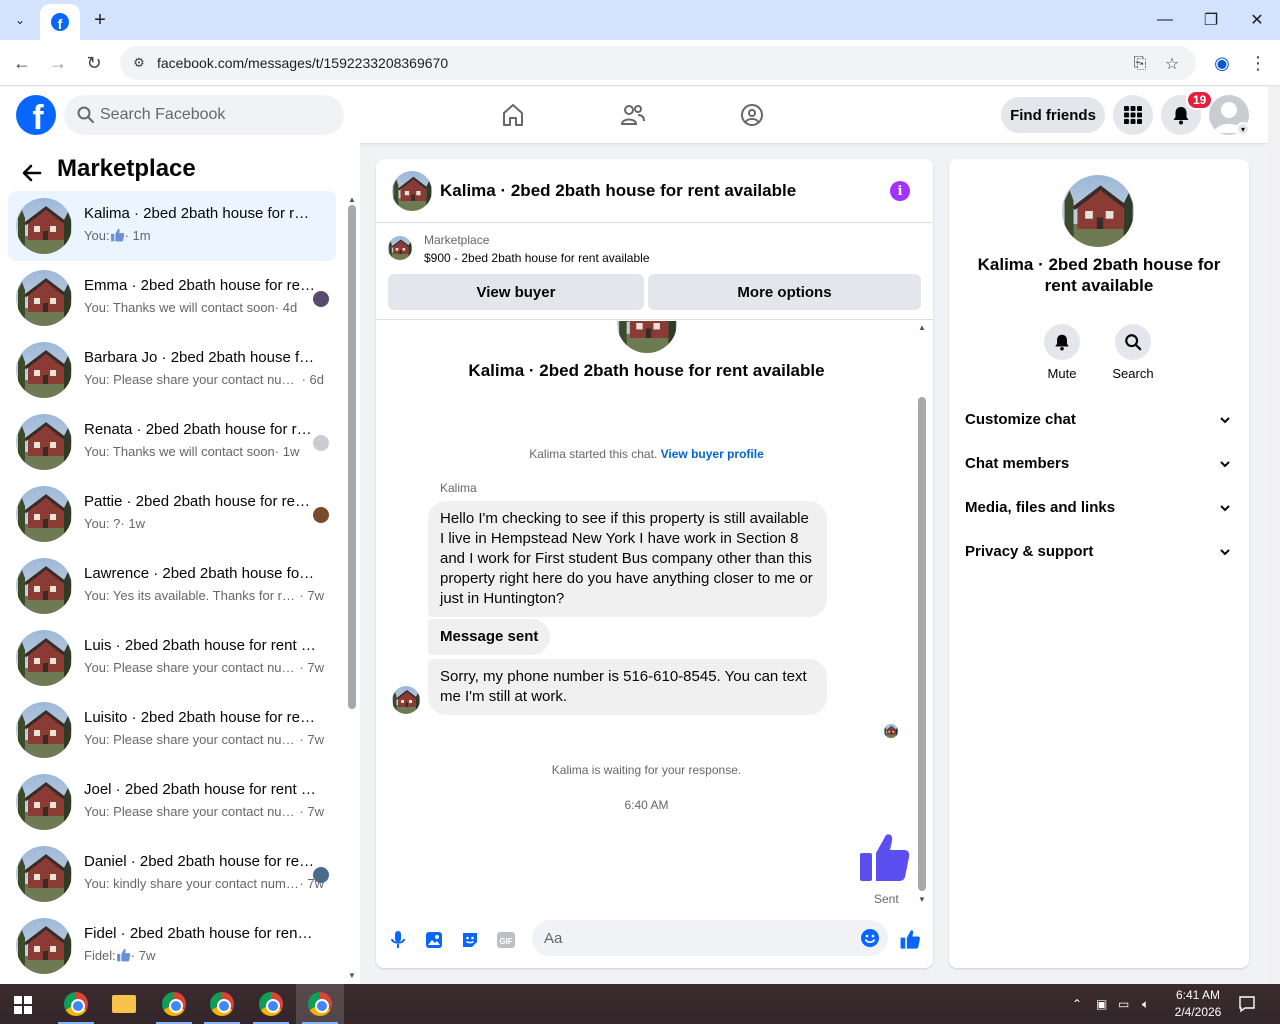 The image size is (1280, 1024). I want to click on find-friends-button: Find friends, so click(1053, 115).